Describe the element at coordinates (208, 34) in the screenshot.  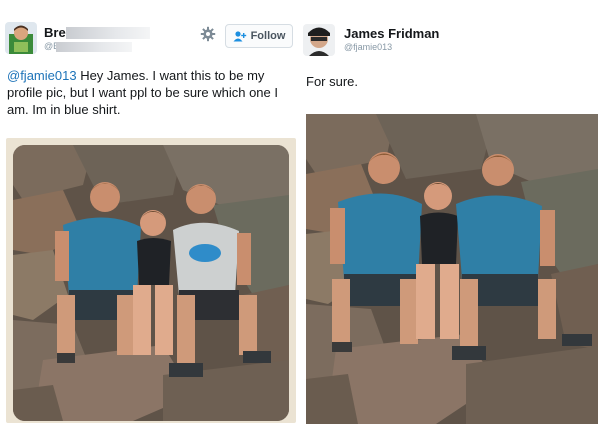
I see `gear-icon` at that location.